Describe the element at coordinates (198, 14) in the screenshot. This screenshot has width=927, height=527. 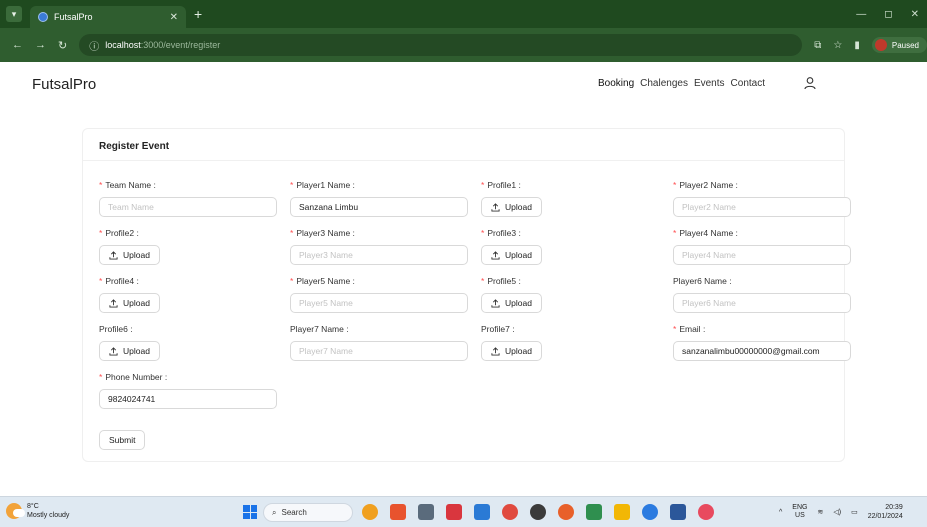
I see `new-tab-icon: +` at that location.